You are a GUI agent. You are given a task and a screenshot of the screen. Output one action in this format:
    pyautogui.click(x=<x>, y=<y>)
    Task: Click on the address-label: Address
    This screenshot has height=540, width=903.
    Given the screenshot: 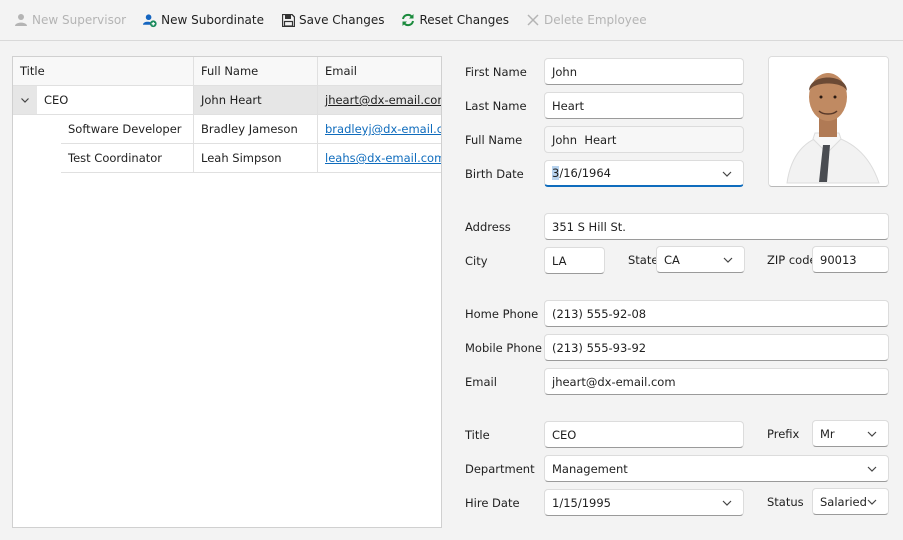 What is the action you would take?
    pyautogui.click(x=488, y=227)
    